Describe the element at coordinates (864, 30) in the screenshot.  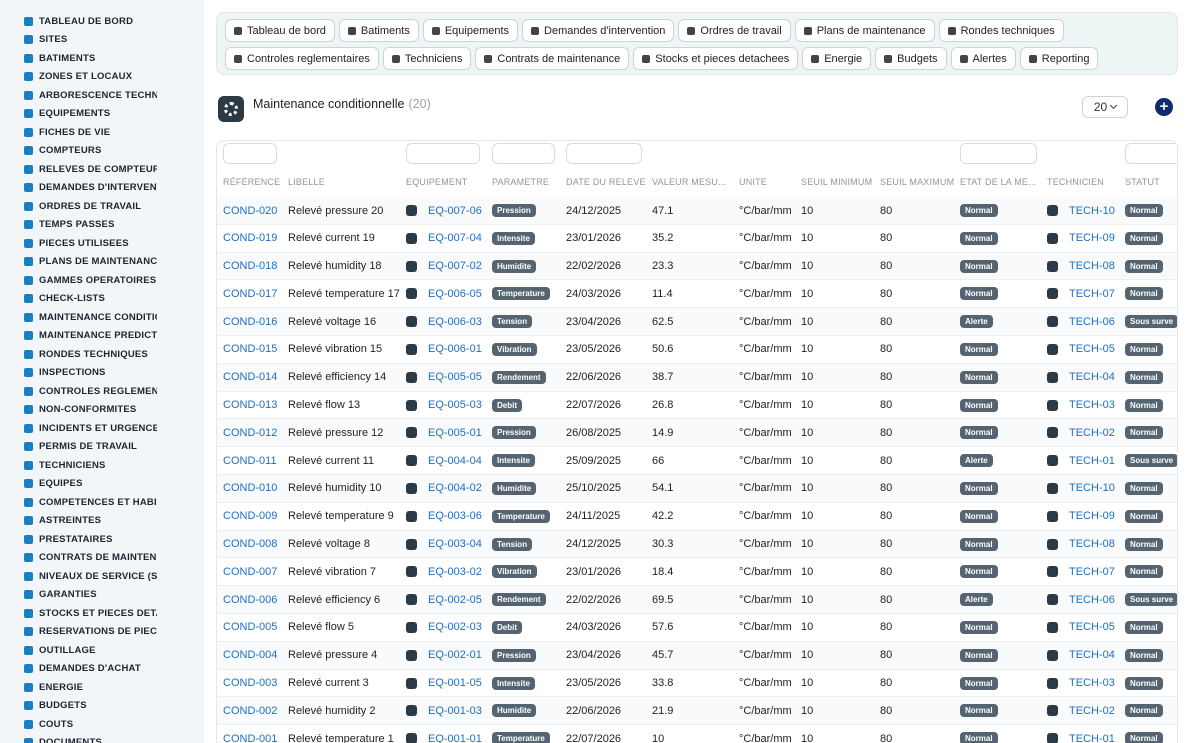
I see `nav-button: Plans de maintenance` at that location.